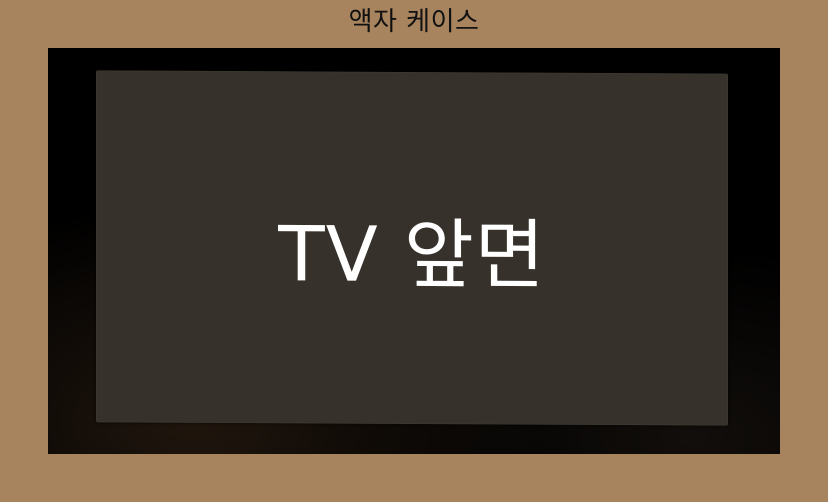  Describe the element at coordinates (414, 22) in the screenshot. I see `case-title: 액자 케이스` at that location.